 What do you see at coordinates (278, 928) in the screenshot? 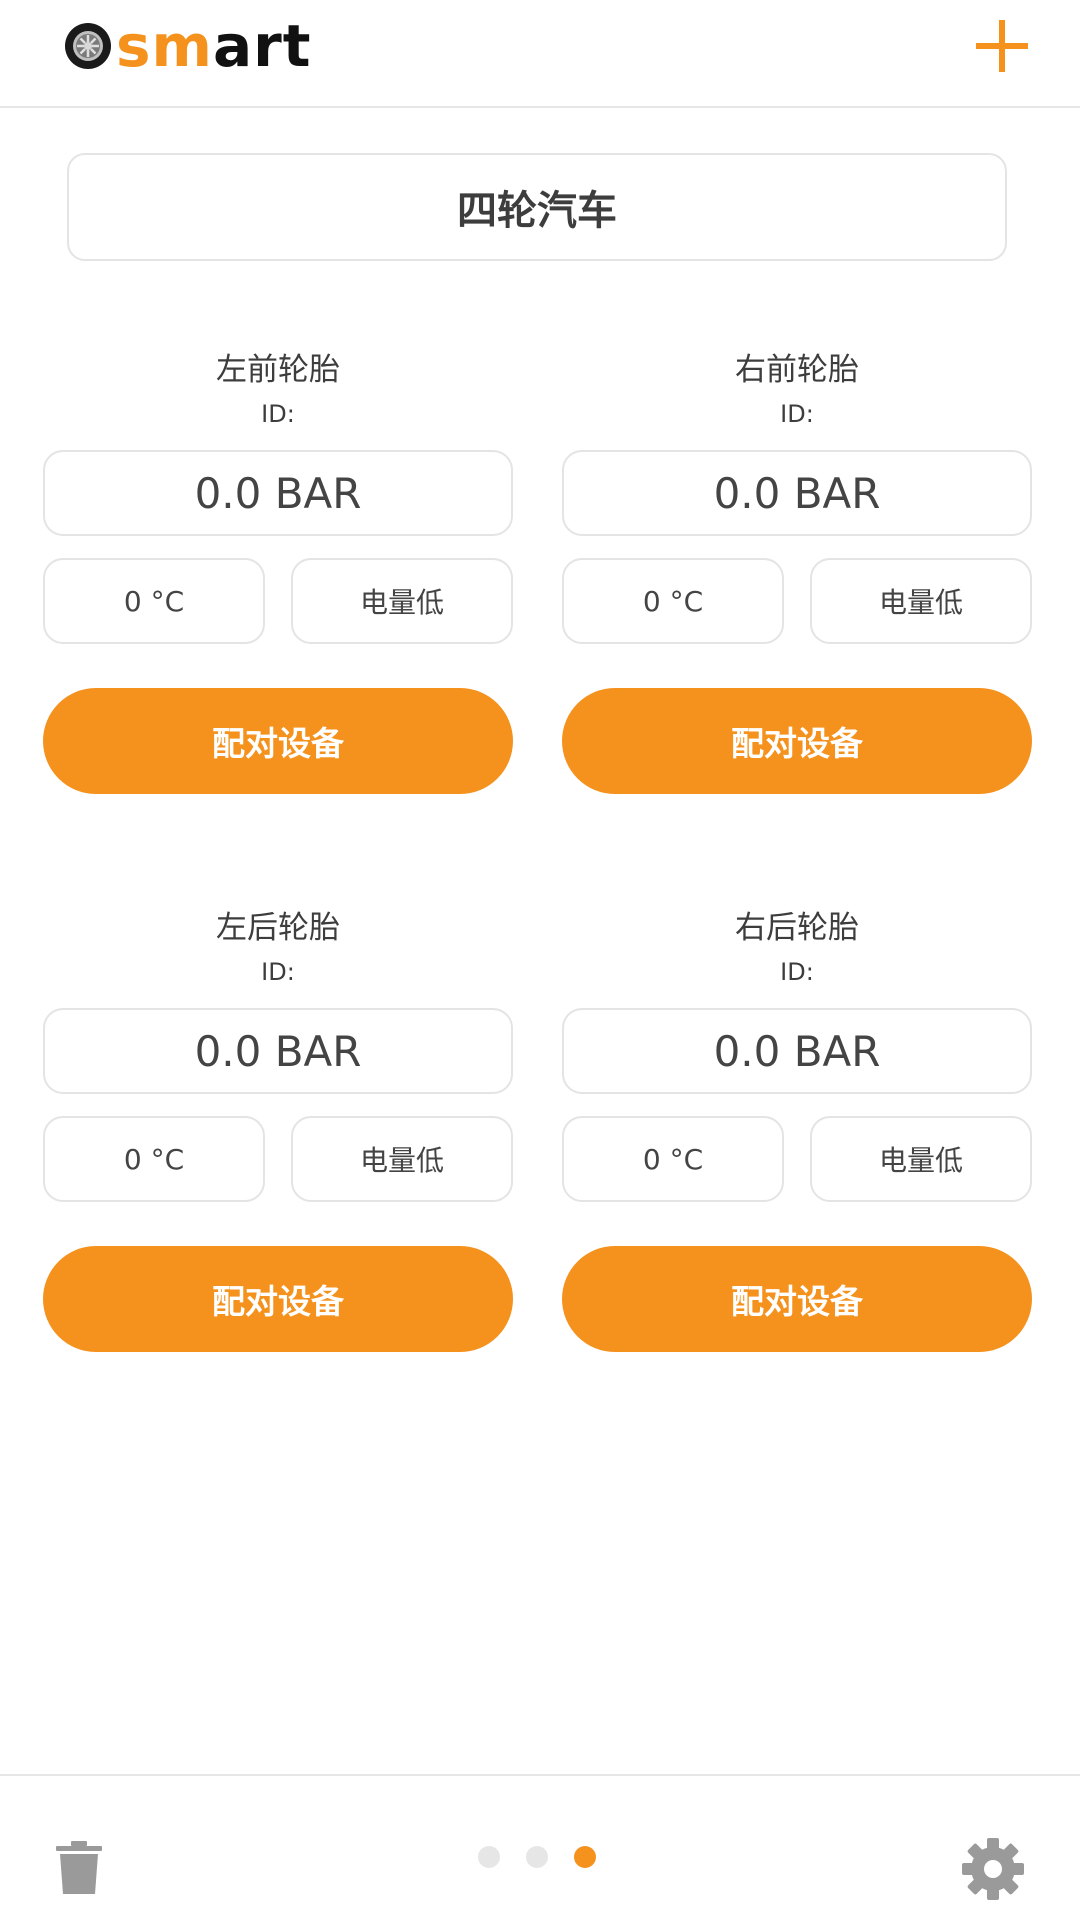
I see `tire-name: 左后轮胎` at bounding box center [278, 928].